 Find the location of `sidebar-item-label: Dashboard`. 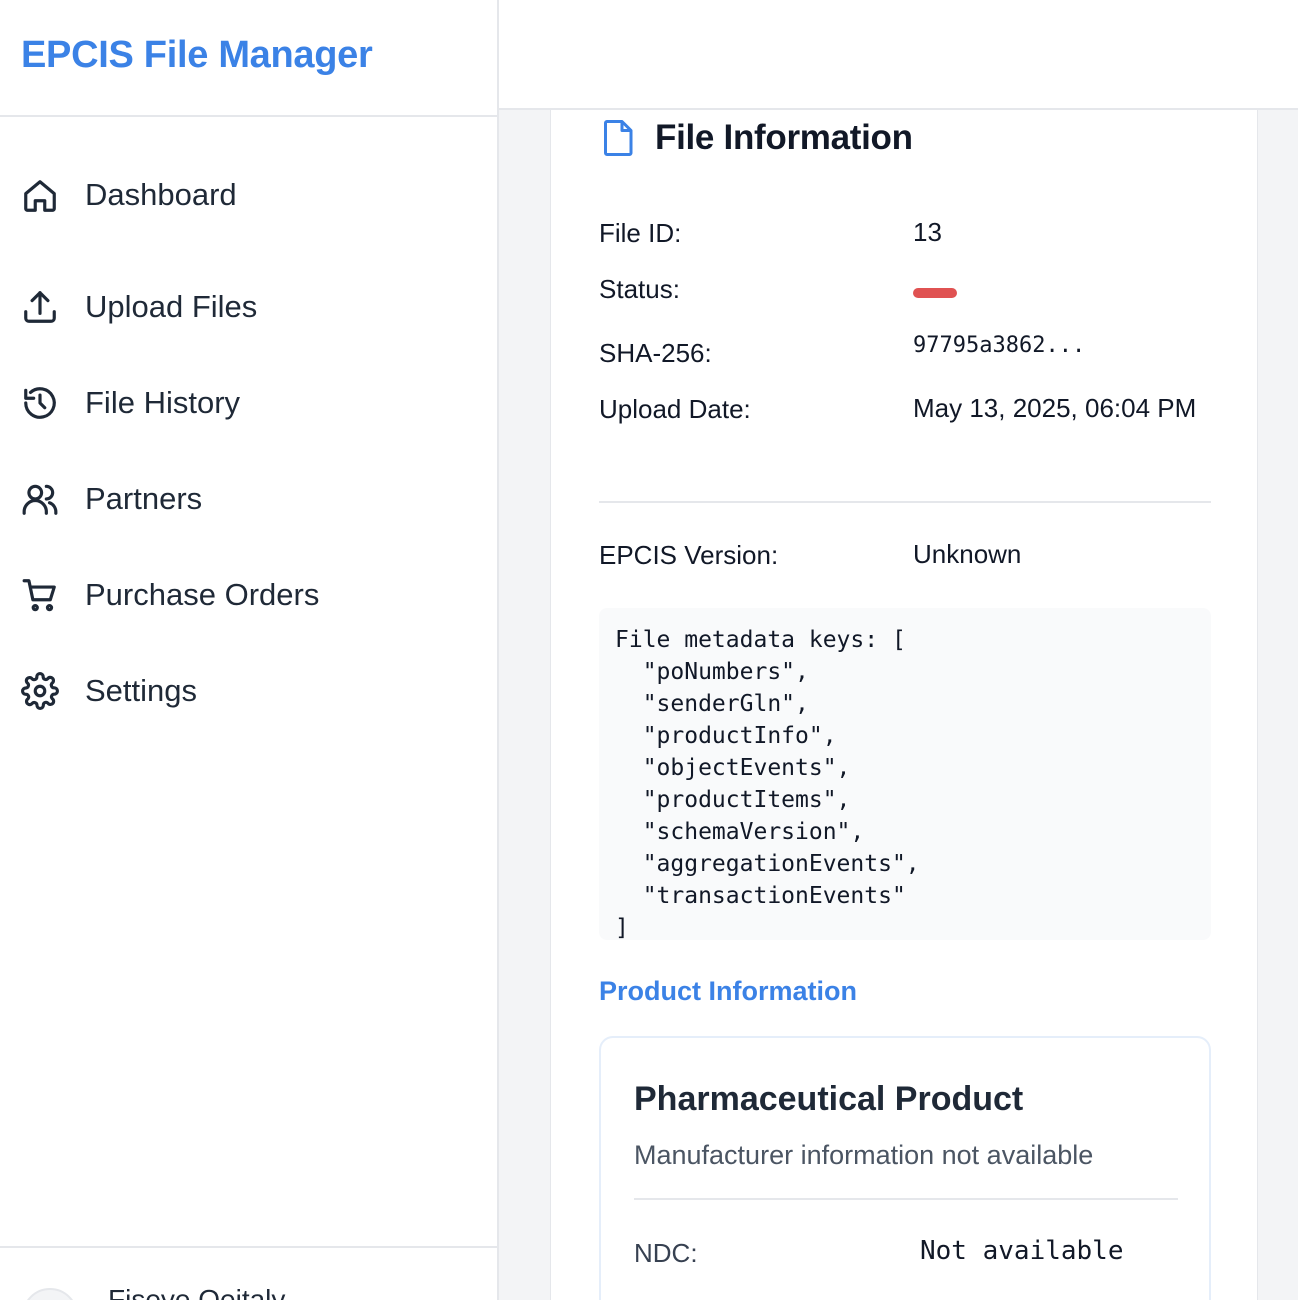

sidebar-item-label: Dashboard is located at coordinates (161, 194).